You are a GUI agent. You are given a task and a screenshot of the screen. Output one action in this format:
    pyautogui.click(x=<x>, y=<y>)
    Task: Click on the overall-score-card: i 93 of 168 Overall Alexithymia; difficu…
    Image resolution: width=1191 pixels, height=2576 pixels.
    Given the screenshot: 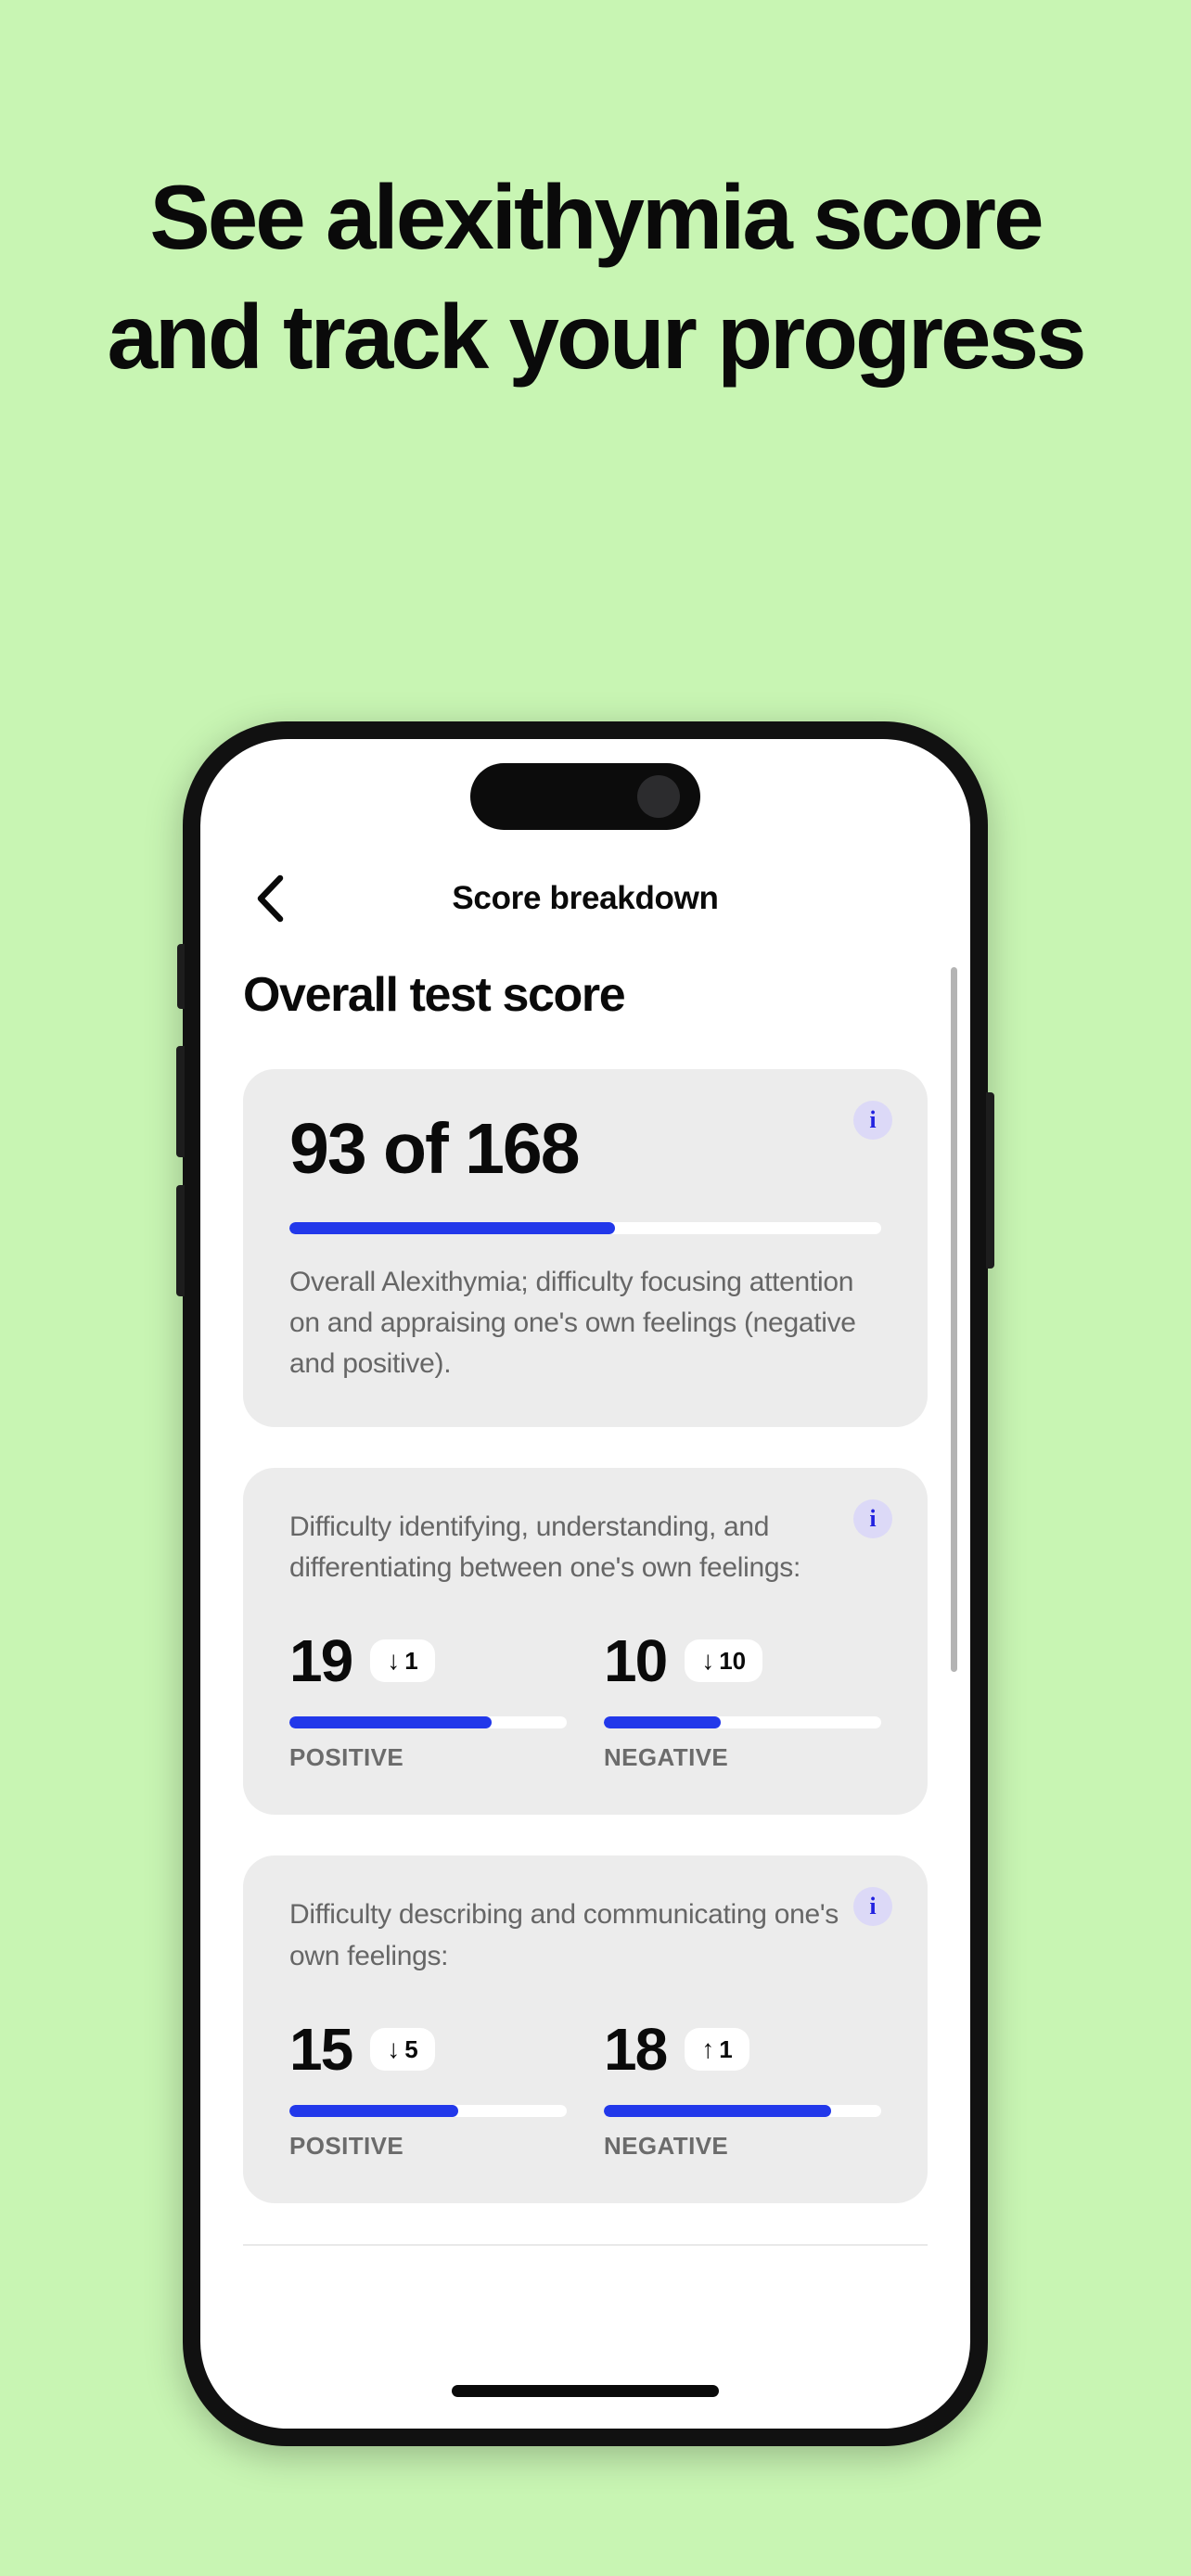 What is the action you would take?
    pyautogui.click(x=585, y=1249)
    